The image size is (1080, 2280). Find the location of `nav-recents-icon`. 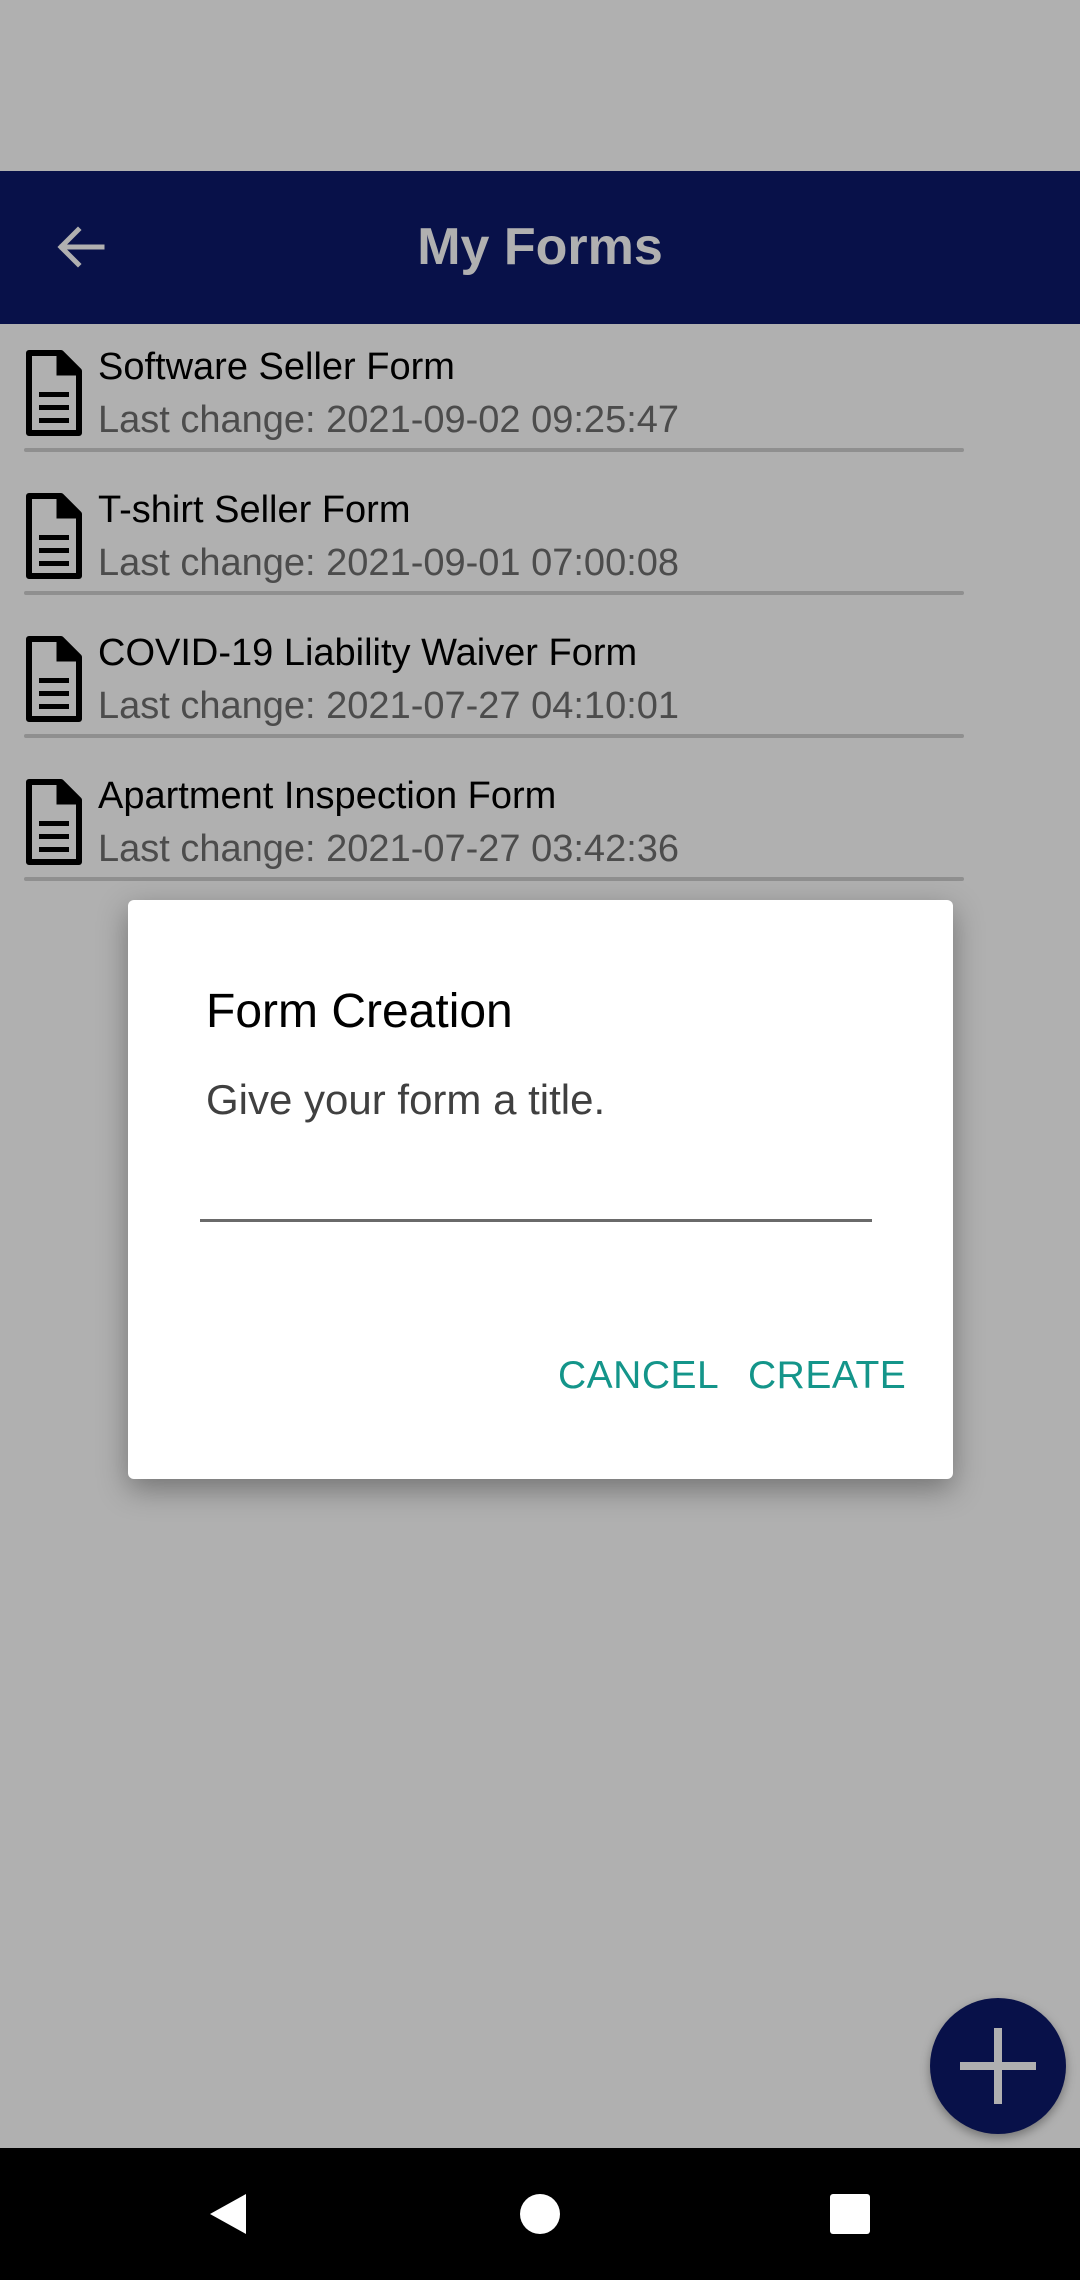

nav-recents-icon is located at coordinates (850, 2214).